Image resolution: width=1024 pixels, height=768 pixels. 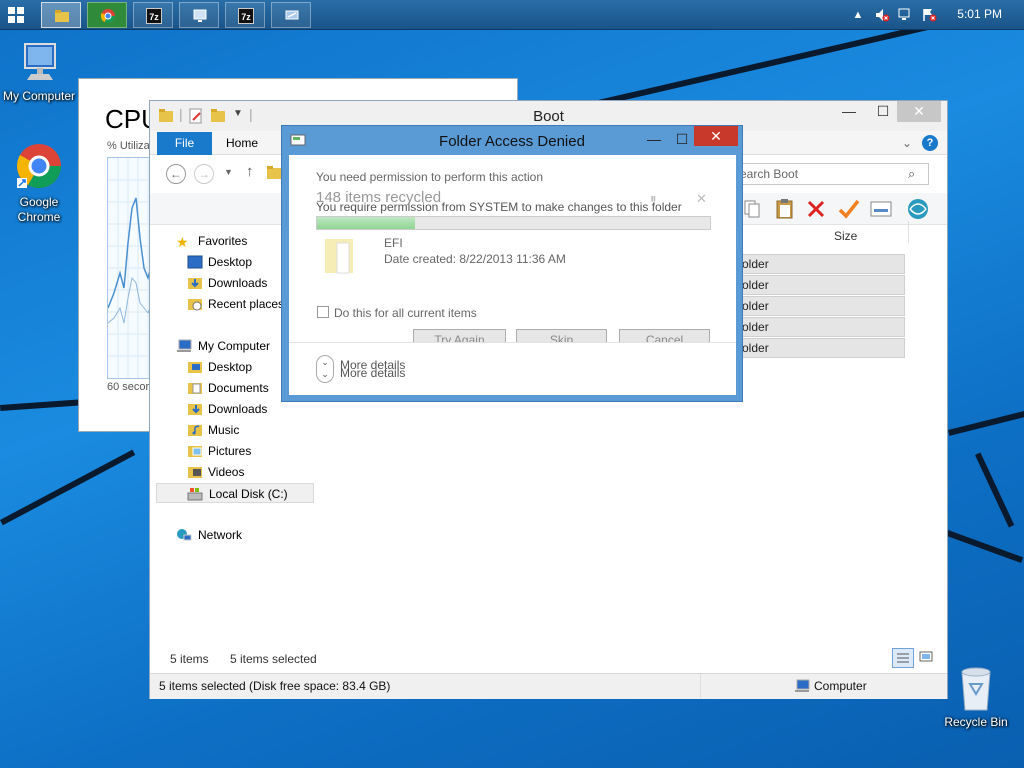 I want to click on desktop-icon-chrome: Google Chrome, so click(x=39, y=183).